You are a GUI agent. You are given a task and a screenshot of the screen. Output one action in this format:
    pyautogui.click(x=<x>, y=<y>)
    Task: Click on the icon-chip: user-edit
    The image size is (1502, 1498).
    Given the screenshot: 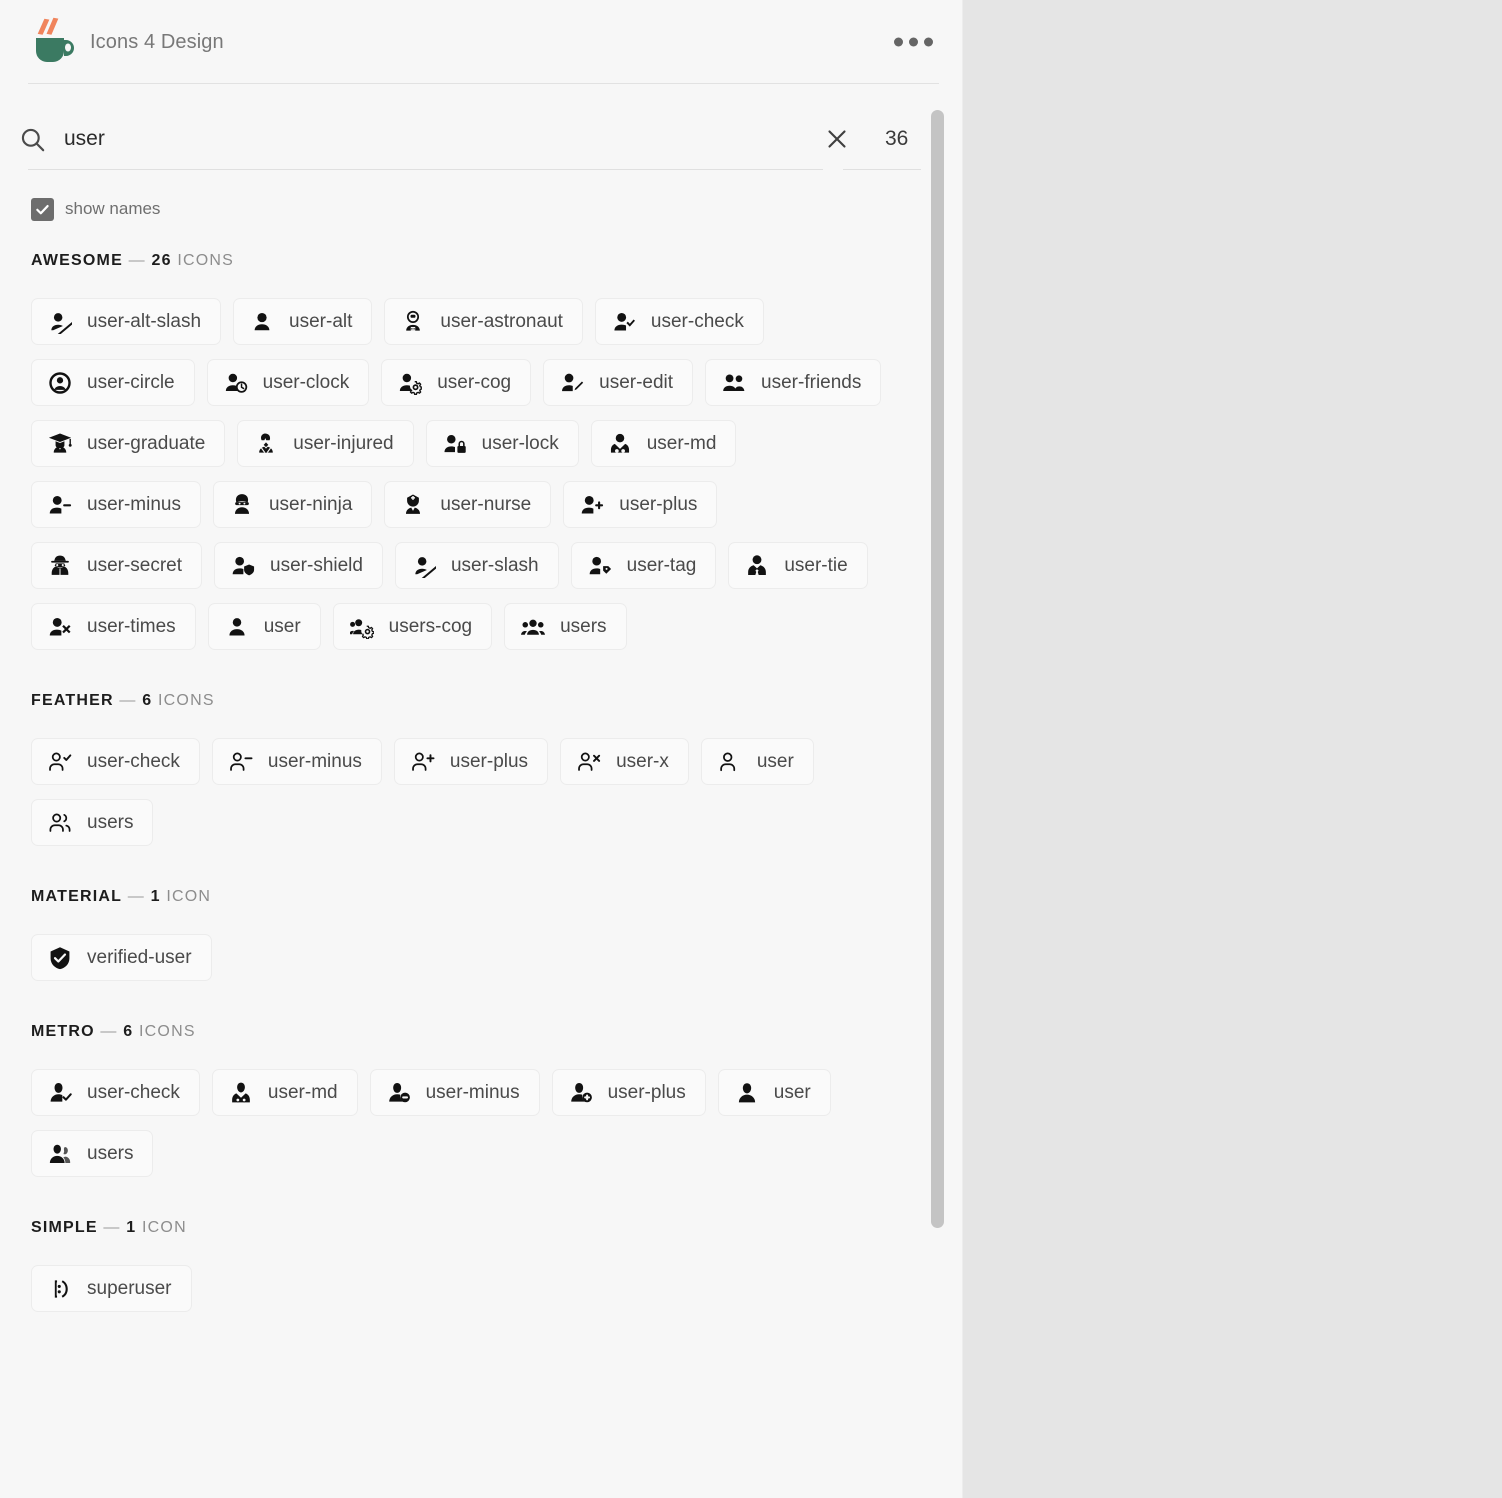 What is the action you would take?
    pyautogui.click(x=618, y=382)
    